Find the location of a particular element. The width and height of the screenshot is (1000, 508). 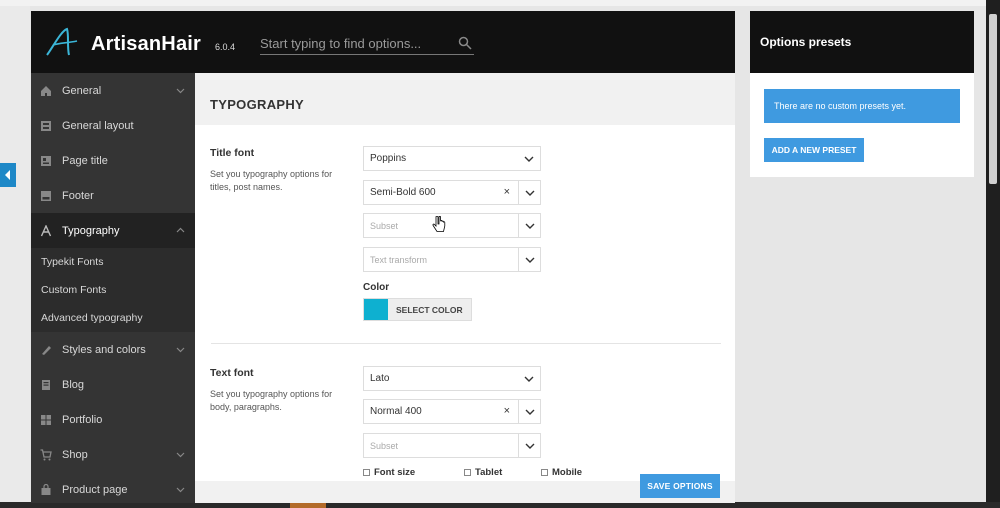

scrollbar is located at coordinates (993, 254).